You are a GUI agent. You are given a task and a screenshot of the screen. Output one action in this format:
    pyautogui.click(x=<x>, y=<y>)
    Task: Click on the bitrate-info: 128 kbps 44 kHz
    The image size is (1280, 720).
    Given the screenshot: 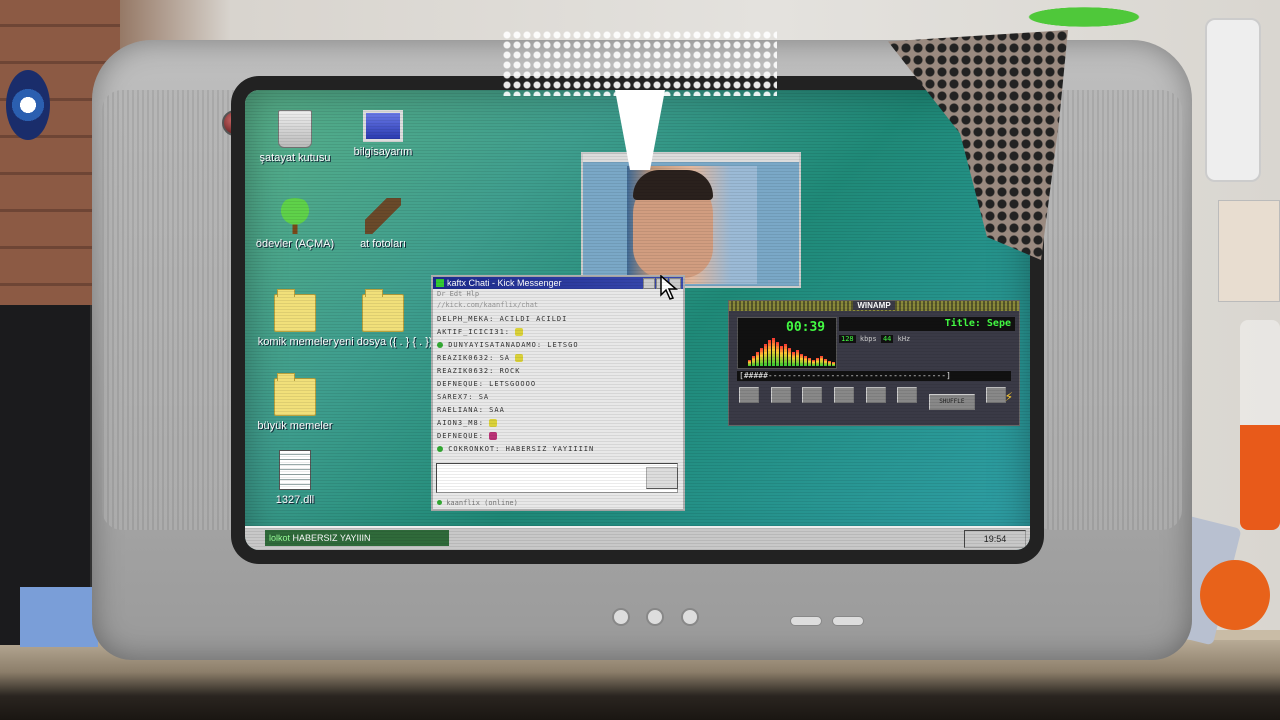 What is the action you would take?
    pyautogui.click(x=874, y=339)
    